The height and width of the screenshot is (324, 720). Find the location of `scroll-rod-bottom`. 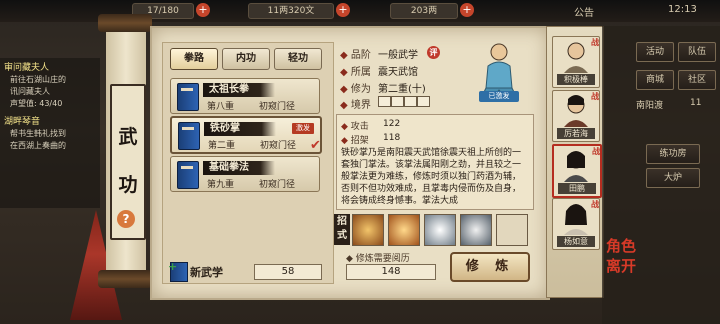

scroll-rod-bottom is located at coordinates (125, 279).